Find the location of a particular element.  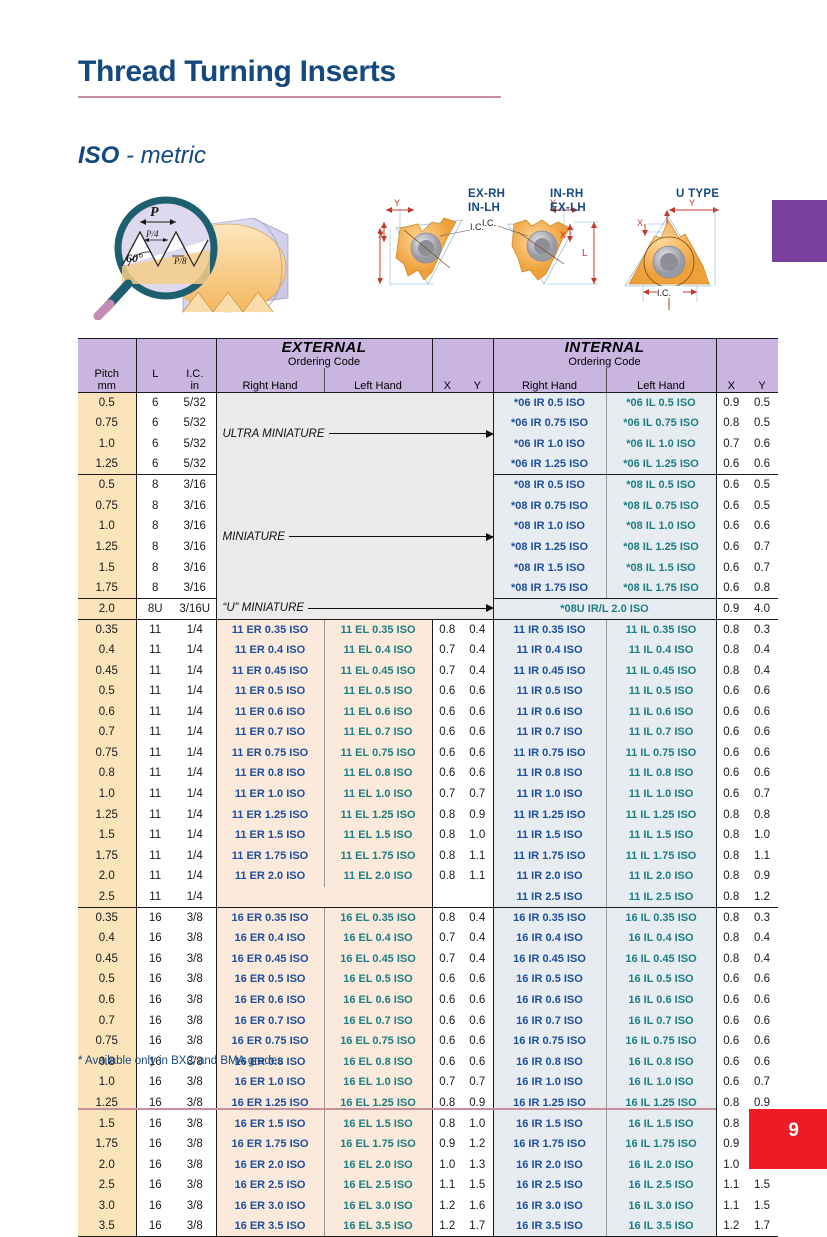

cell-pitch: 2.0 is located at coordinates (107, 609).